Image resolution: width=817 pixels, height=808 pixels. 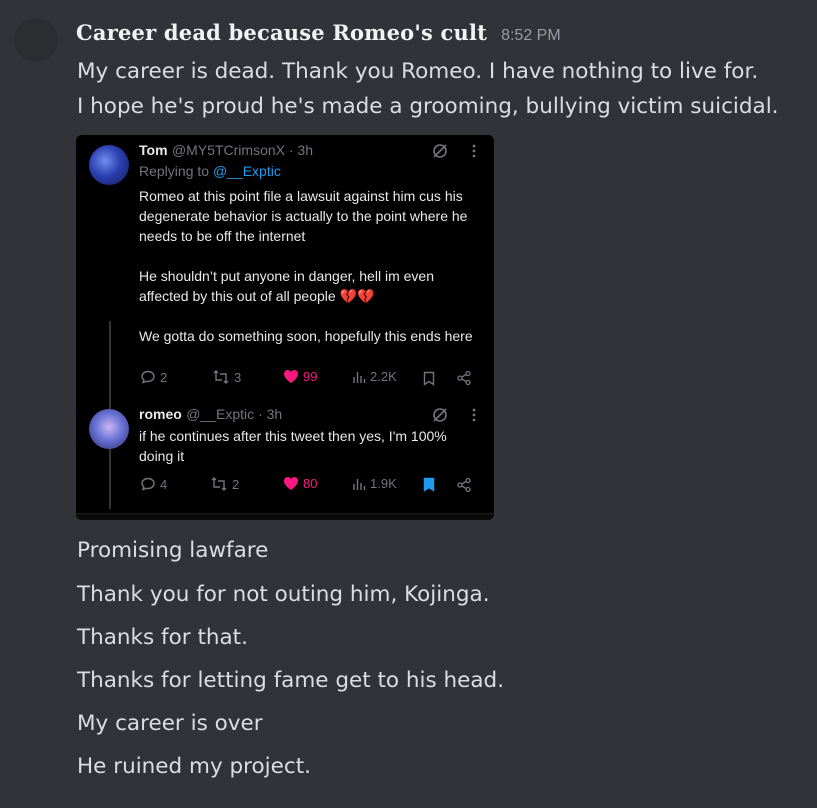 I want to click on replying-prefix: Replying to, so click(x=176, y=171).